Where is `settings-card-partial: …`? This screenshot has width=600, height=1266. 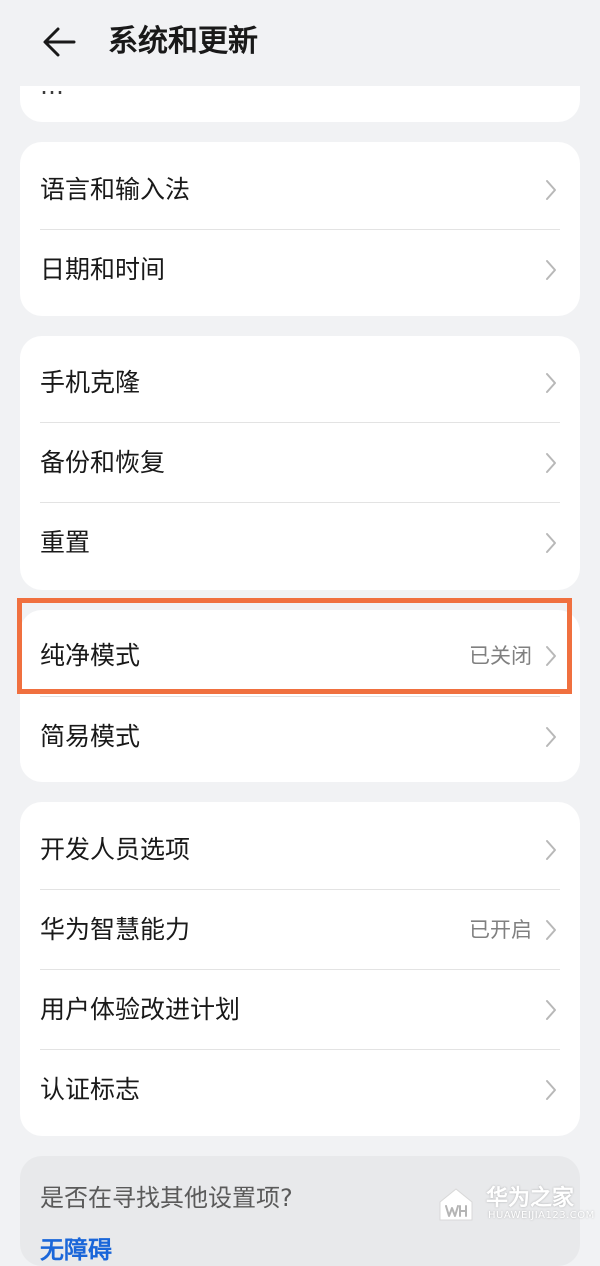 settings-card-partial: … is located at coordinates (300, 104).